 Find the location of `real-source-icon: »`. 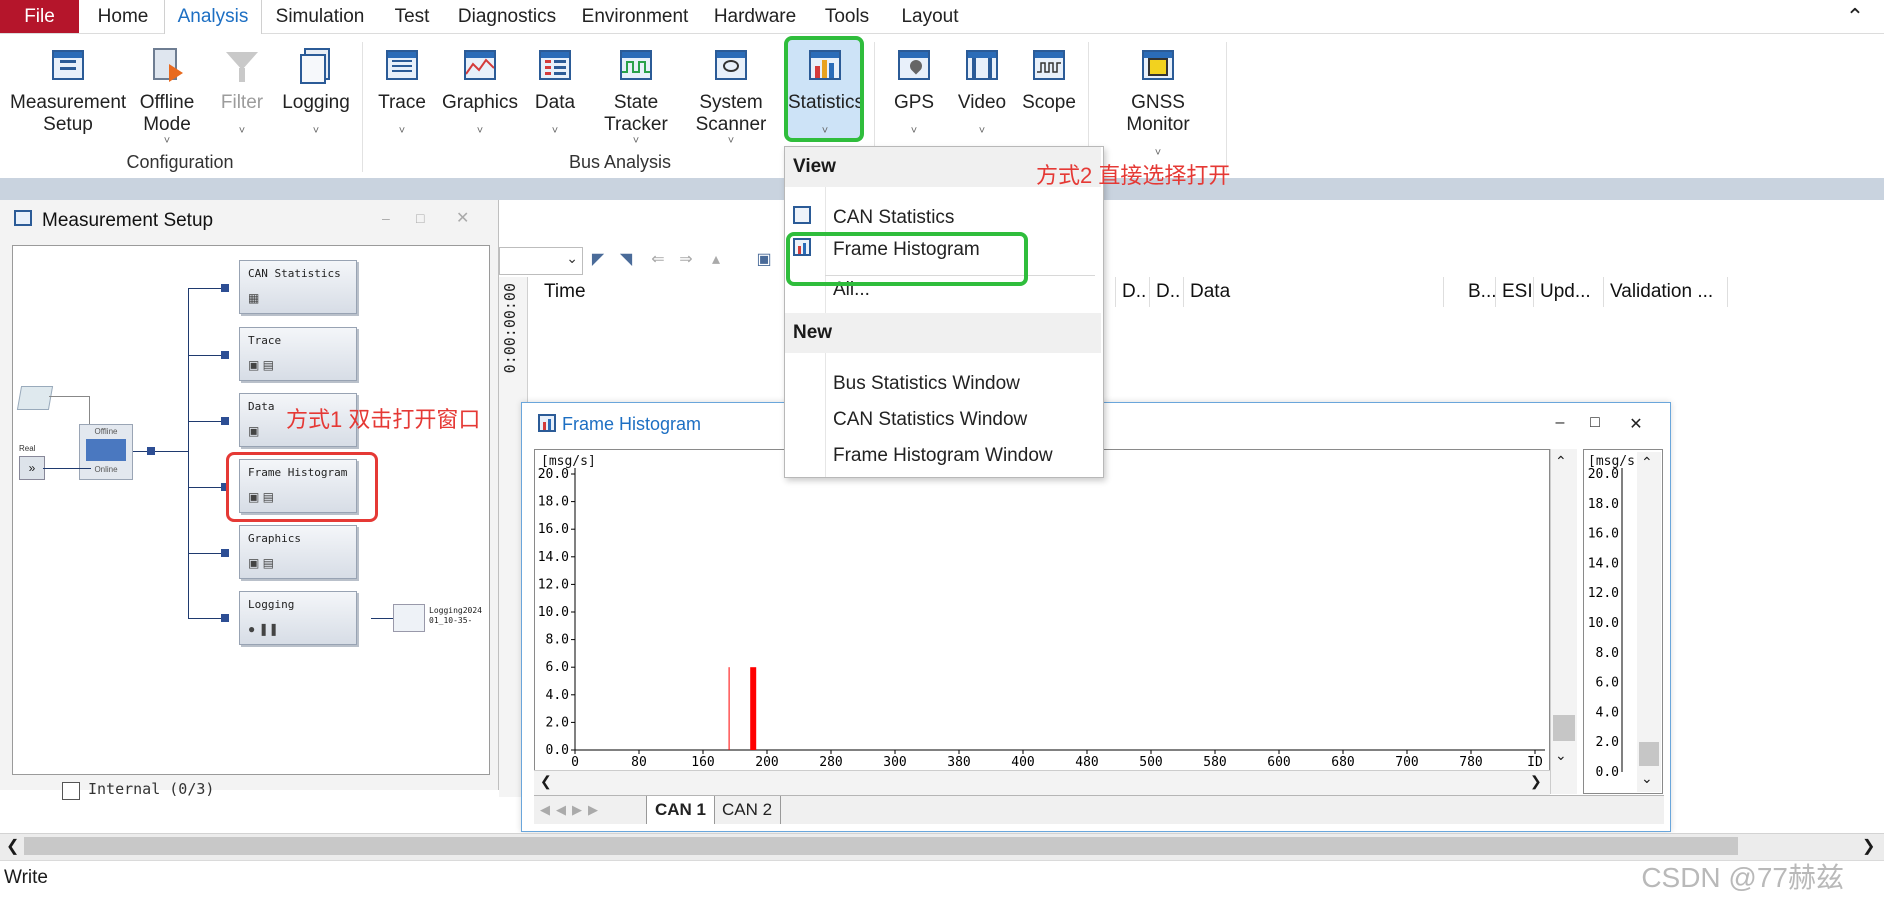

real-source-icon: » is located at coordinates (32, 468).